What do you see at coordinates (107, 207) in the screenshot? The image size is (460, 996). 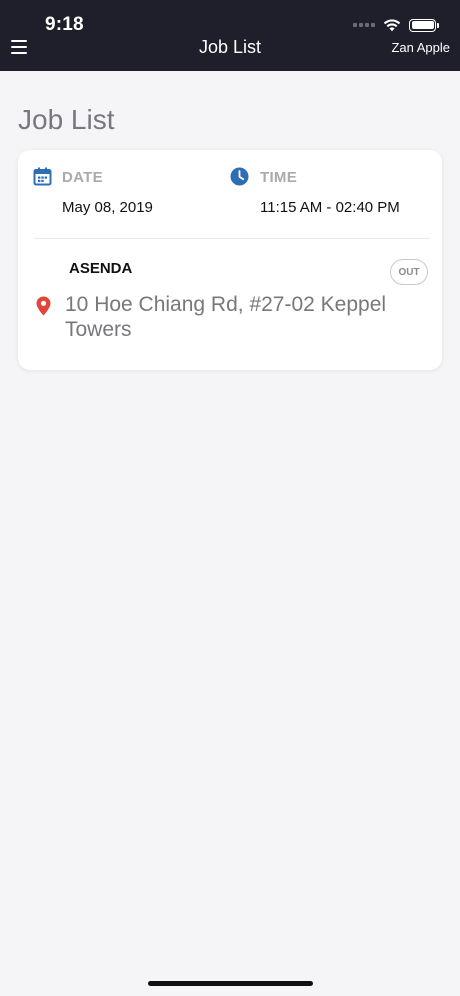 I see `date-value: May 08, 2019` at bounding box center [107, 207].